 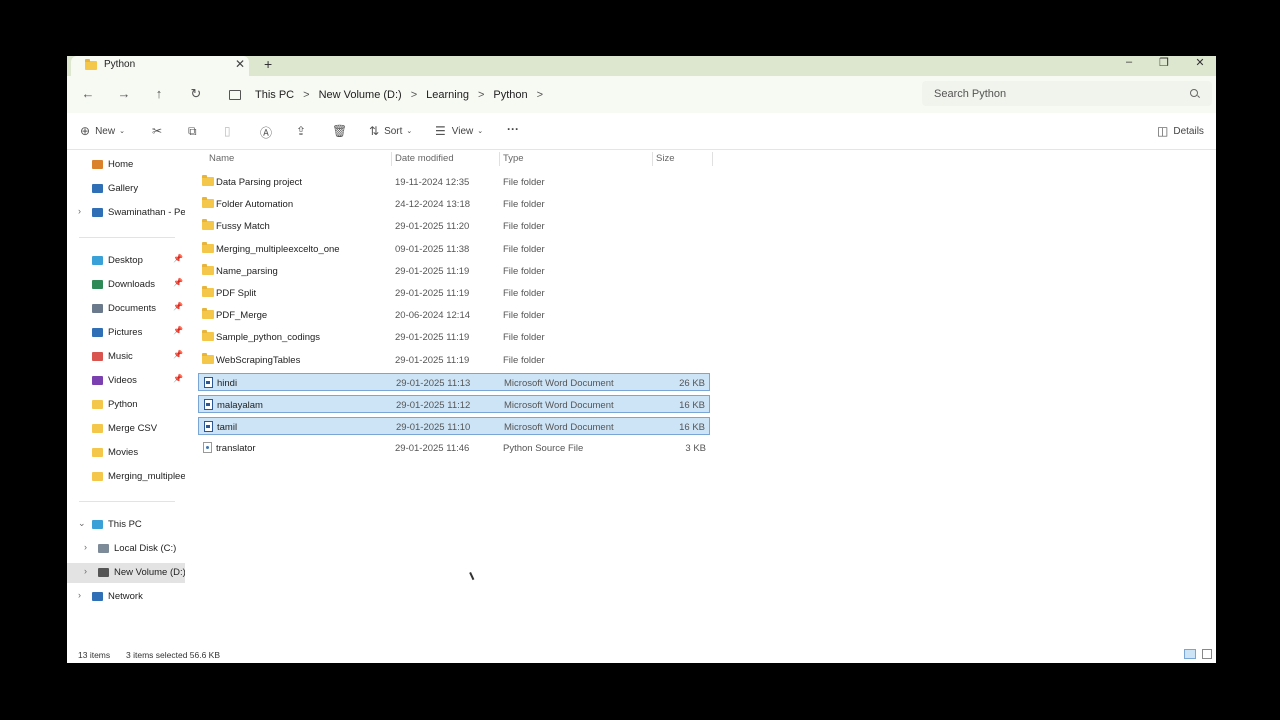 I want to click on details-view-icon, so click(x=1190, y=654).